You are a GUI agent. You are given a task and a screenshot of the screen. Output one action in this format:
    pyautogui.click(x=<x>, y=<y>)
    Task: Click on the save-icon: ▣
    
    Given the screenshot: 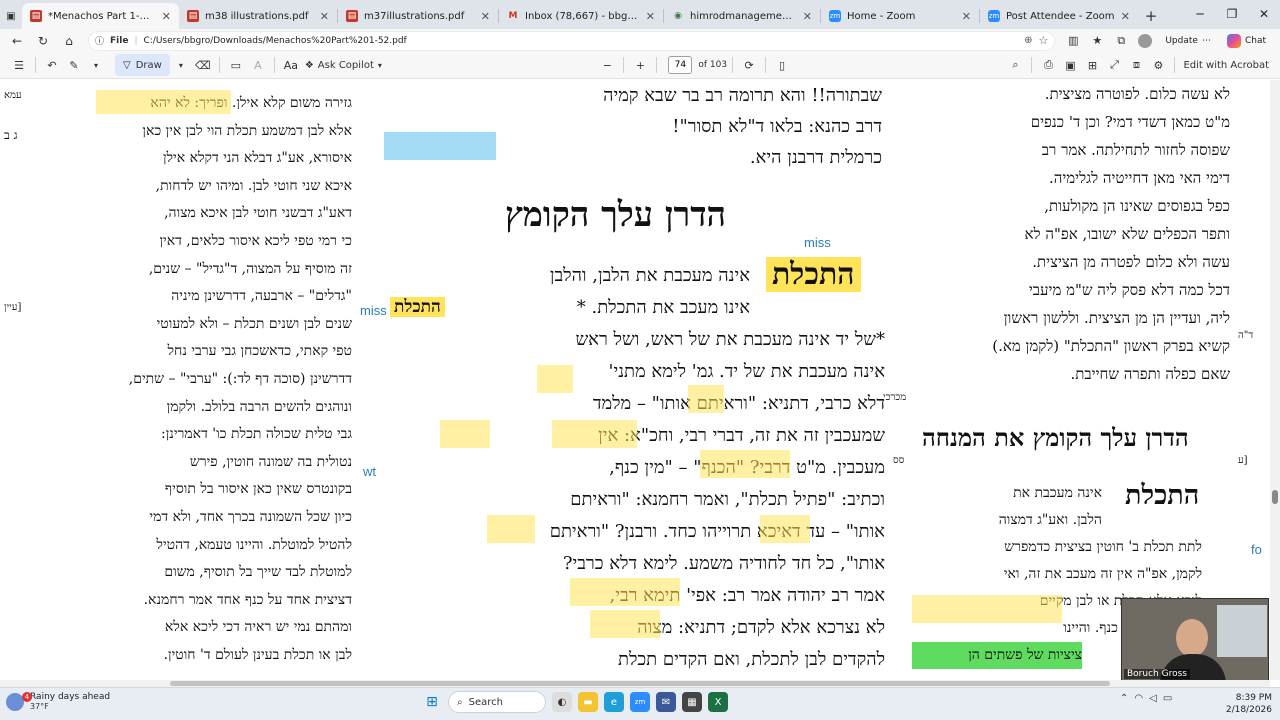 What is the action you would take?
    pyautogui.click(x=1070, y=65)
    